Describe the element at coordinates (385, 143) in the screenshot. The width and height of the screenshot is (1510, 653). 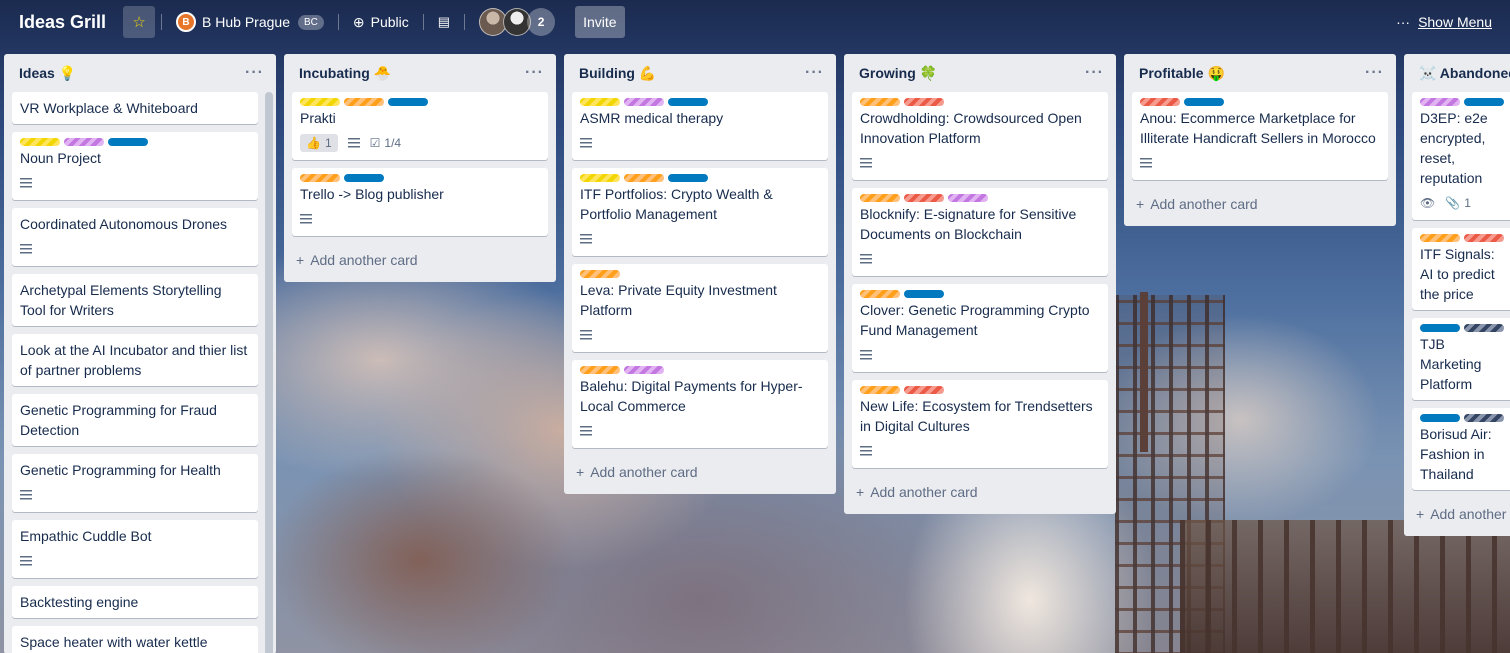
I see `checklist-badge: ☑ 1/4` at that location.